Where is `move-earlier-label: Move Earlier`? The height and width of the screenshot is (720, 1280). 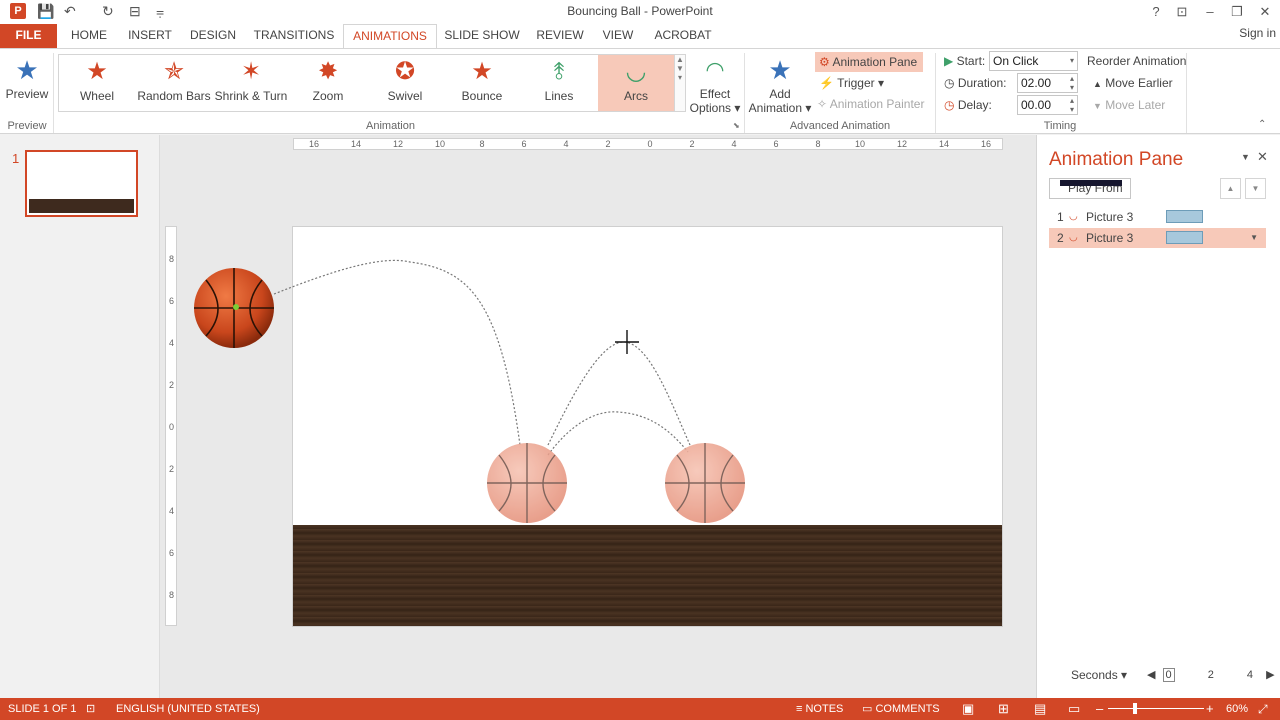 move-earlier-label: Move Earlier is located at coordinates (1139, 83).